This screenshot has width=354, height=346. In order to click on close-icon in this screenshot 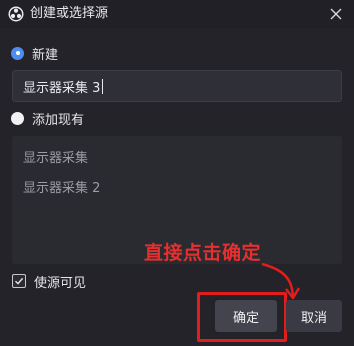, I will do `click(336, 14)`.